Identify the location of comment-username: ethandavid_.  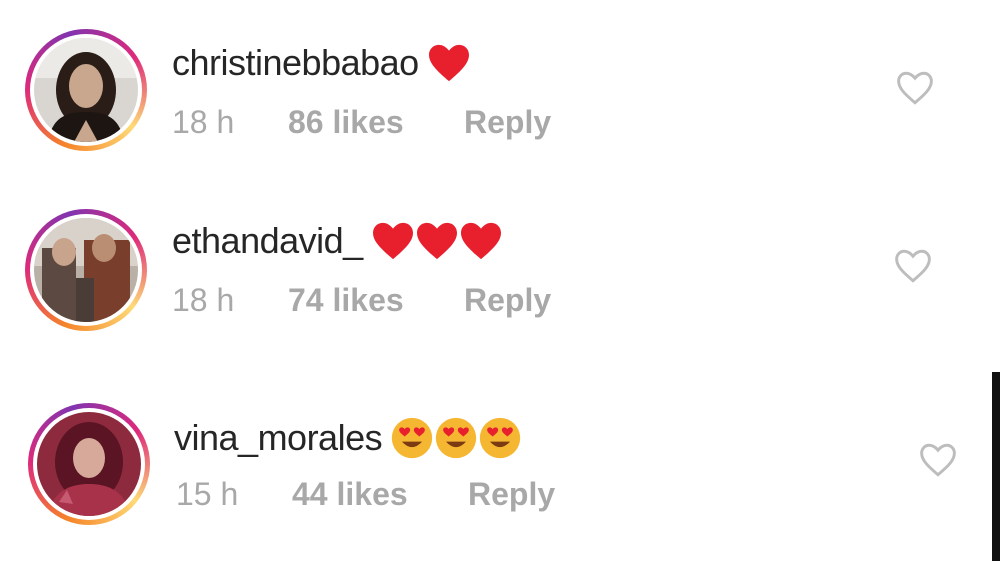
(267, 241).